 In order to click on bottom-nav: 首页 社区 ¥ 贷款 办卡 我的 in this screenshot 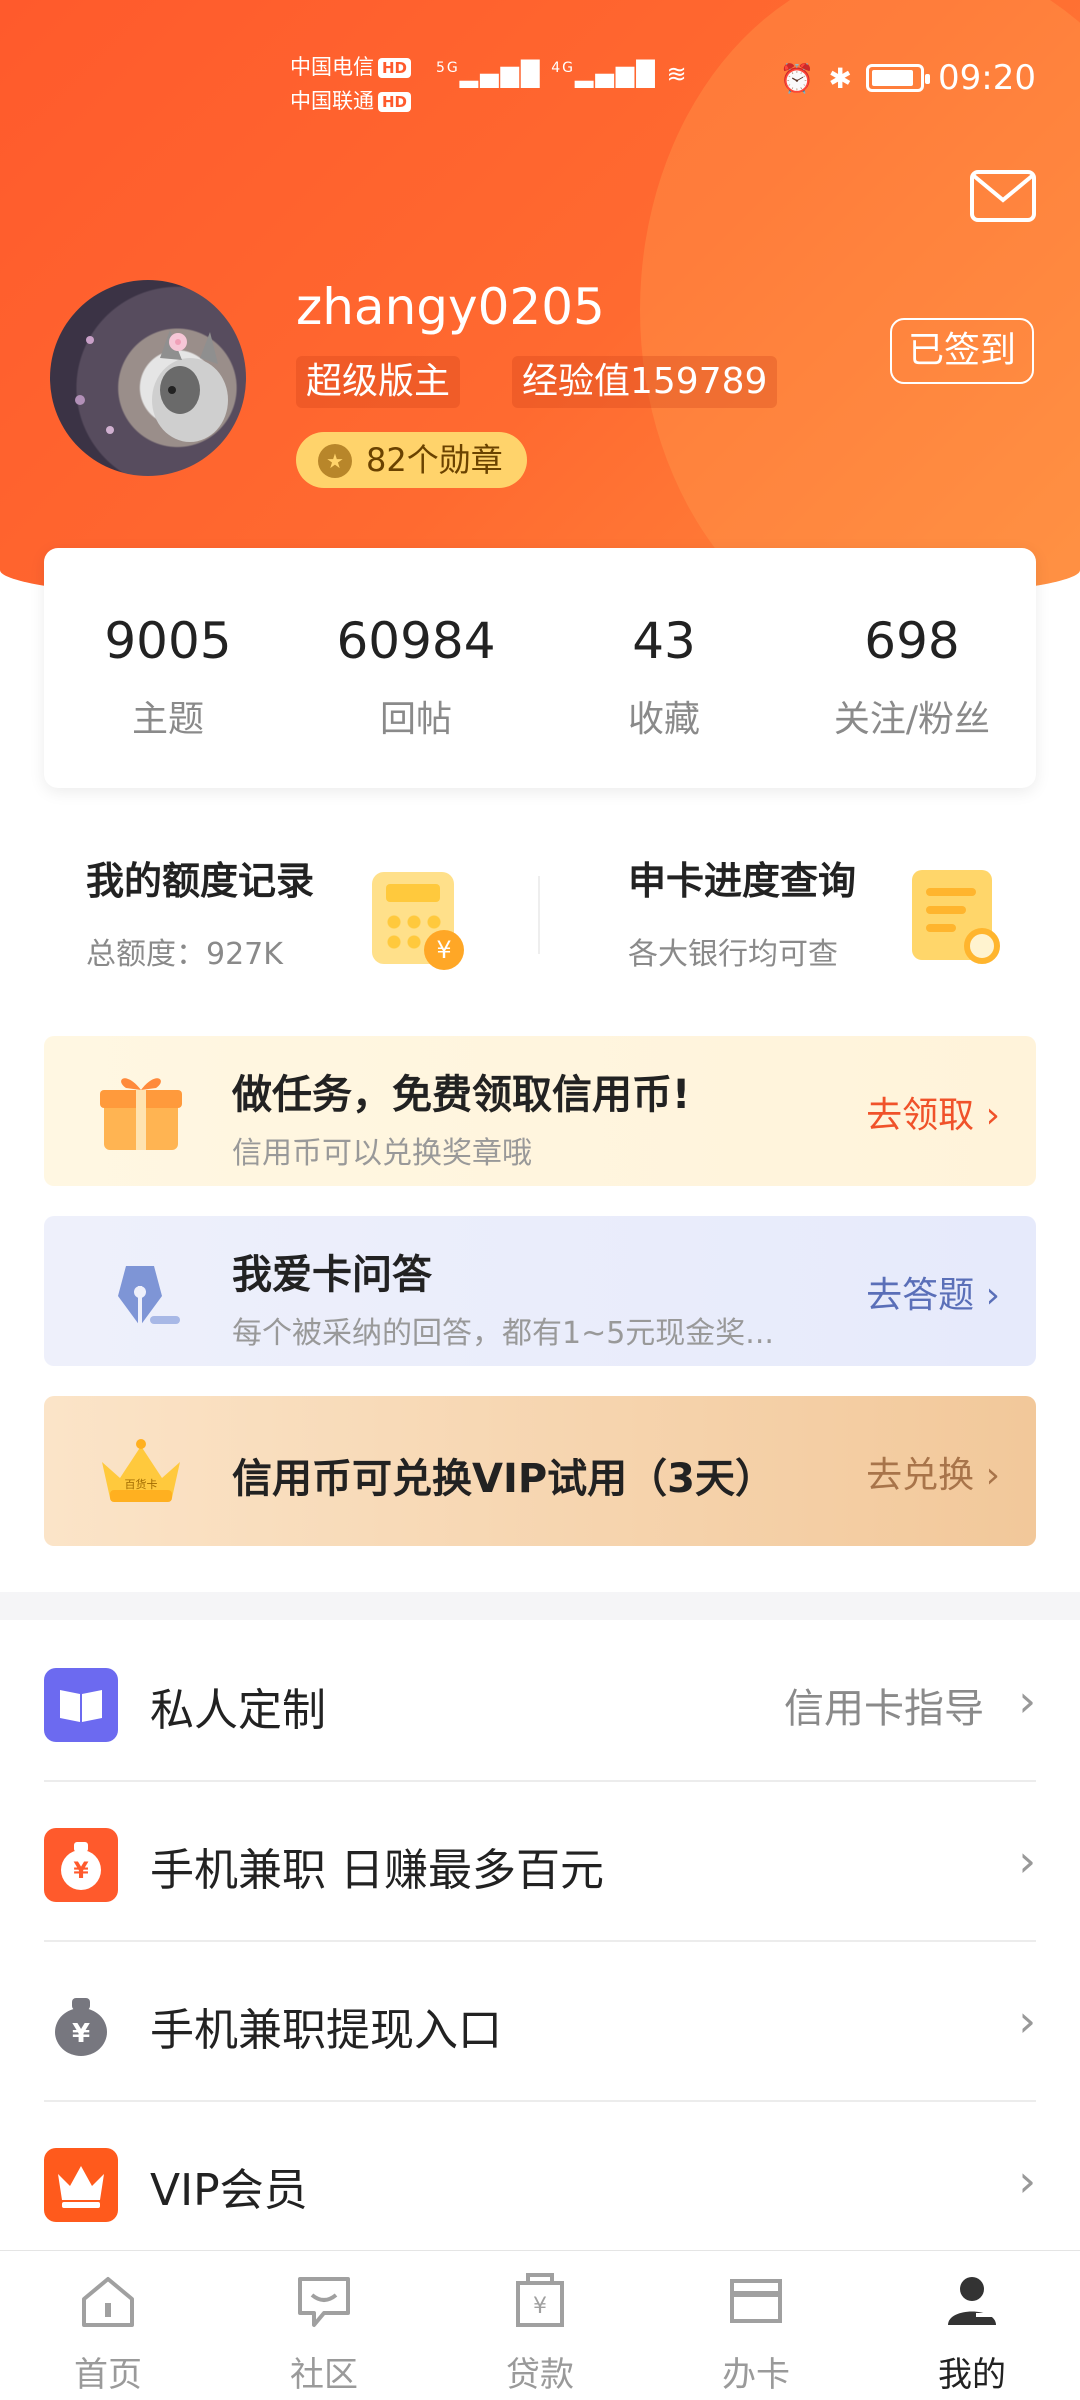, I will do `click(540, 2325)`.